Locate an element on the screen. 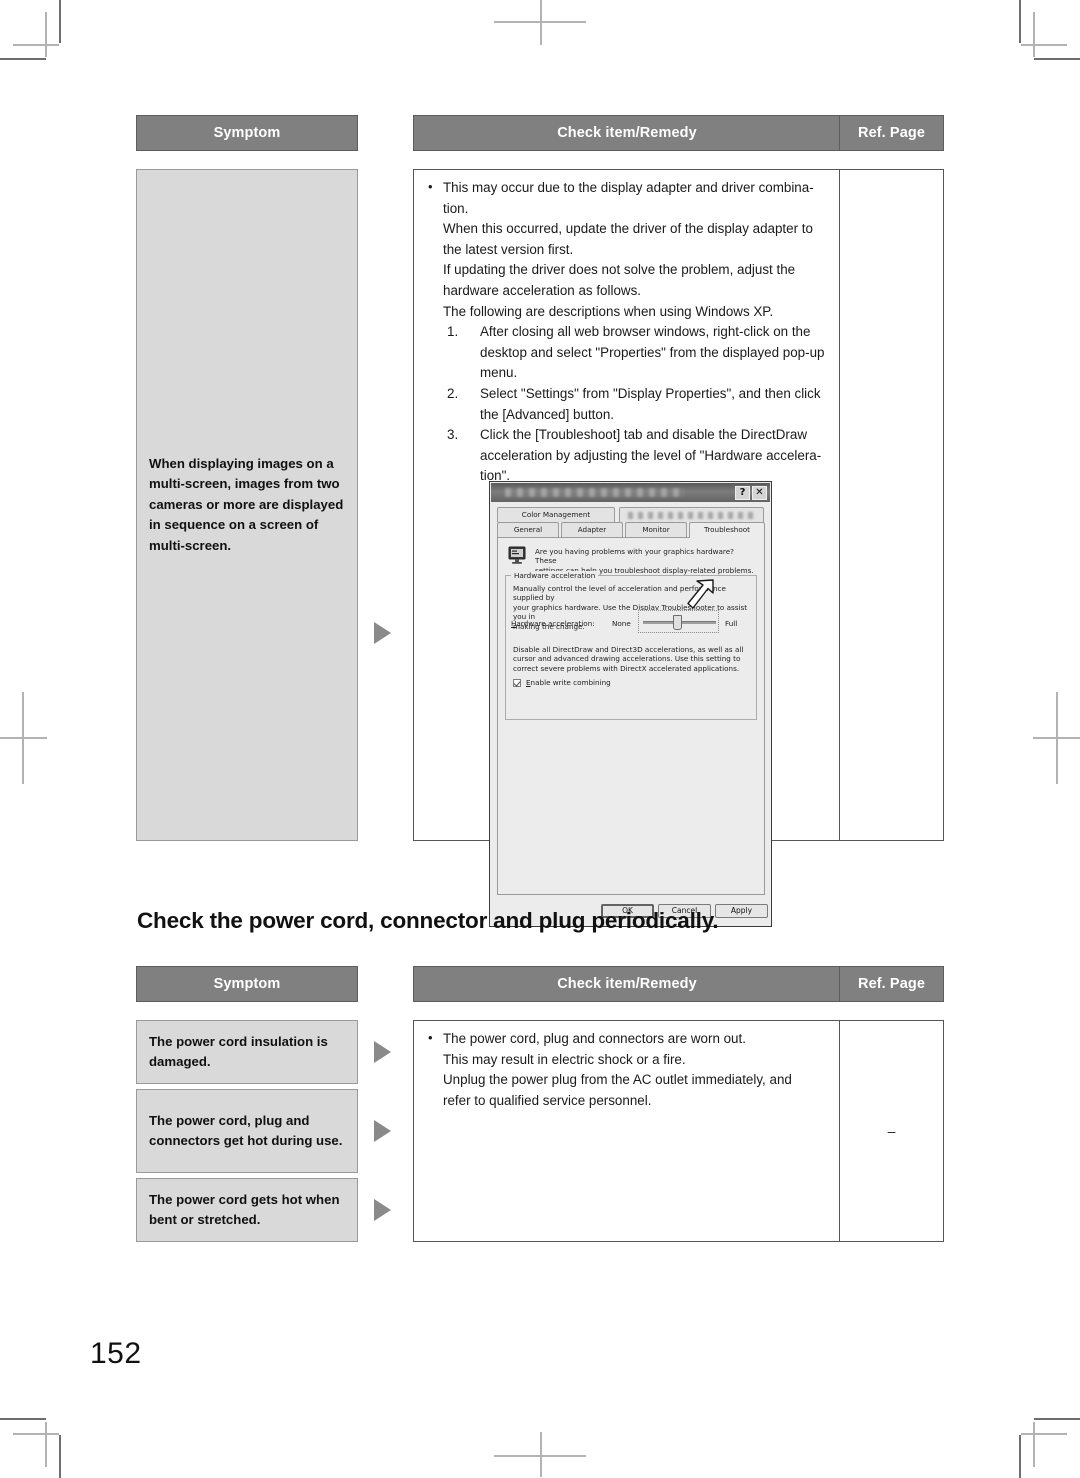 The width and height of the screenshot is (1080, 1478). page-number: 152 is located at coordinates (116, 1353).